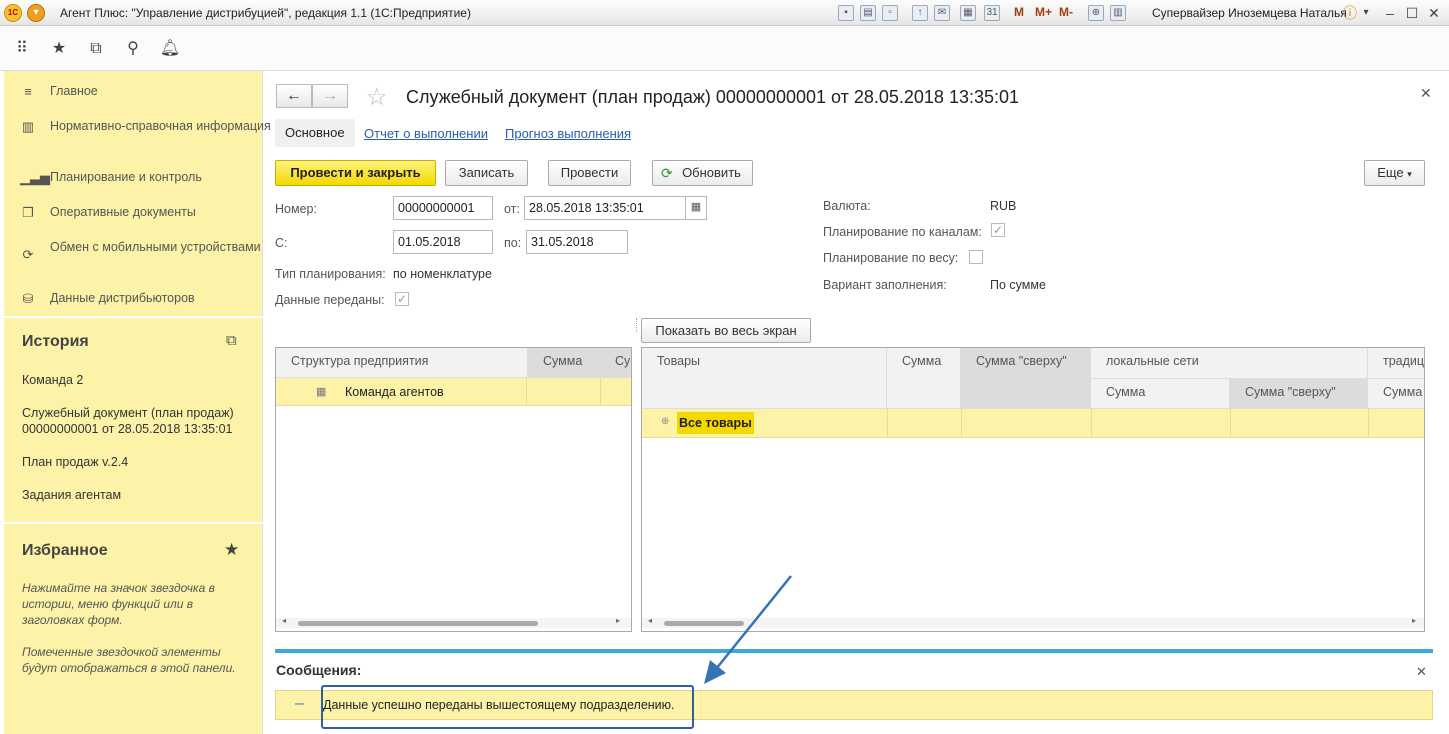 The width and height of the screenshot is (1449, 734). I want to click on user-name: Супервайзер Иноземцева Наталья, so click(1249, 13).